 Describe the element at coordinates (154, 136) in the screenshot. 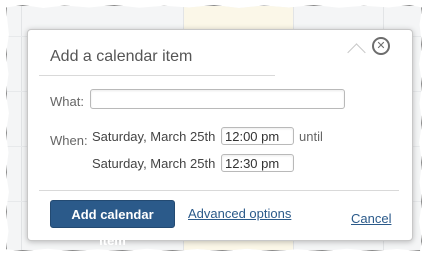

I see `start-date: Saturday, March 25th` at that location.